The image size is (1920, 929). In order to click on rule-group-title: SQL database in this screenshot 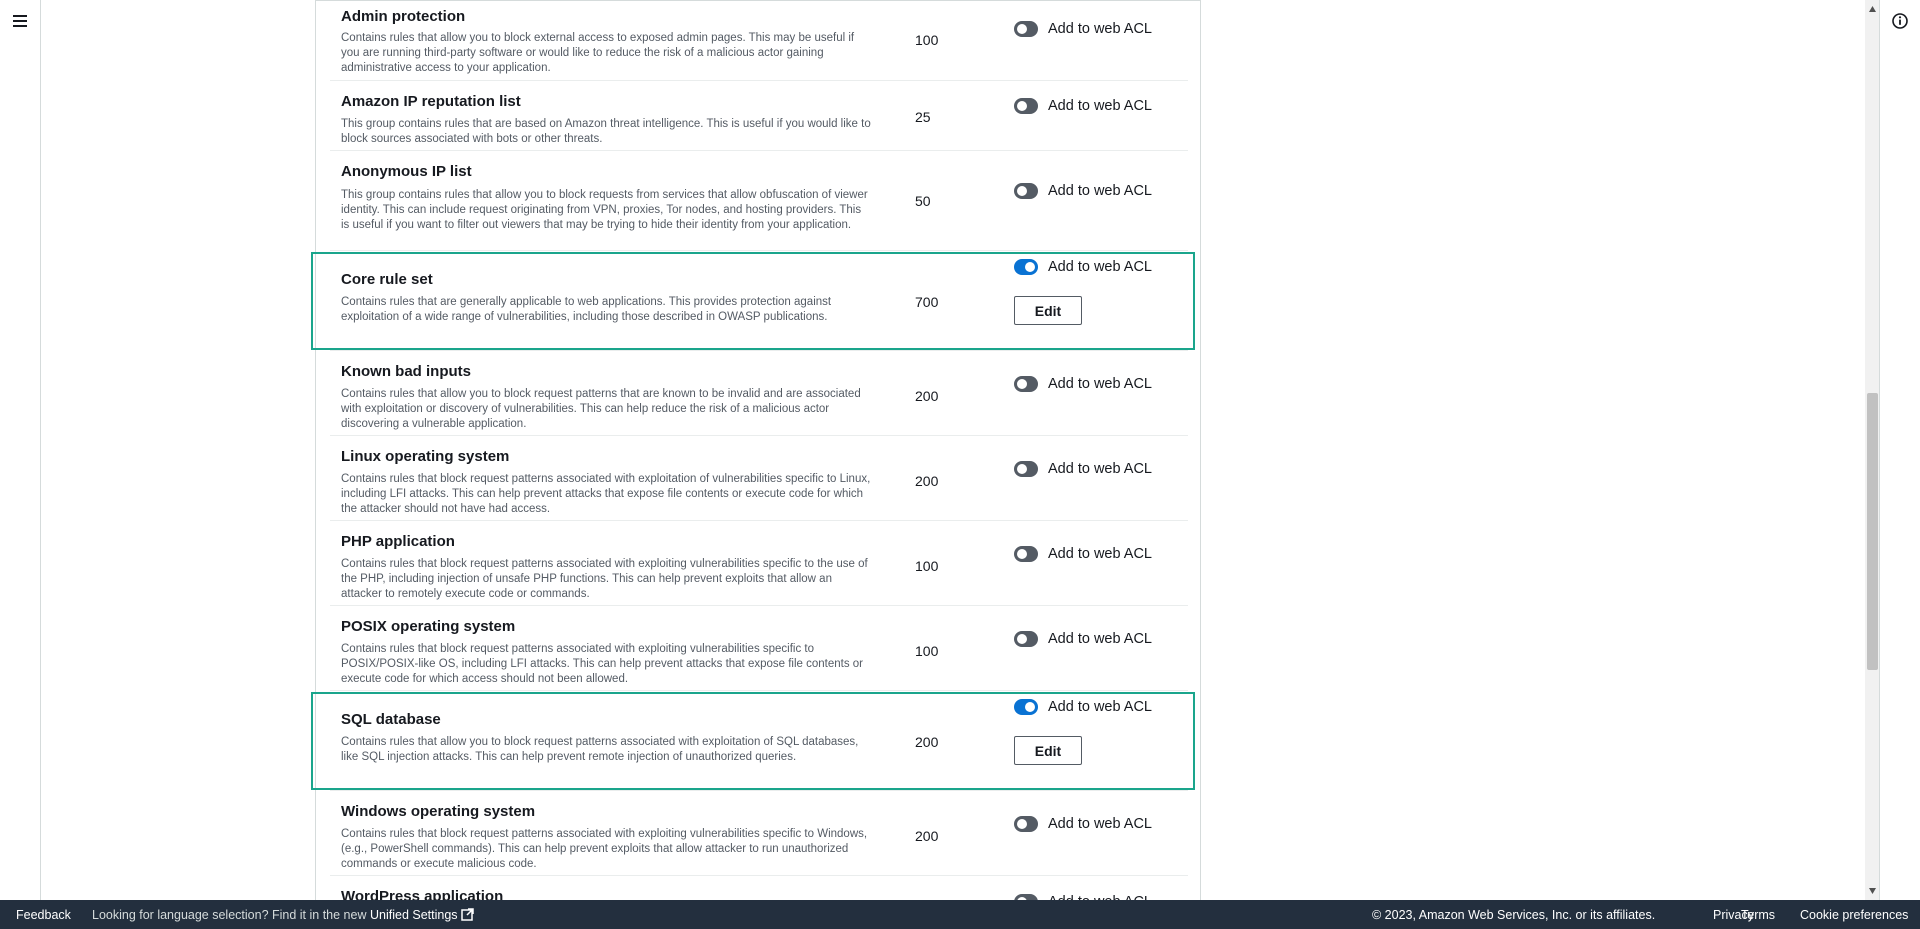, I will do `click(391, 719)`.